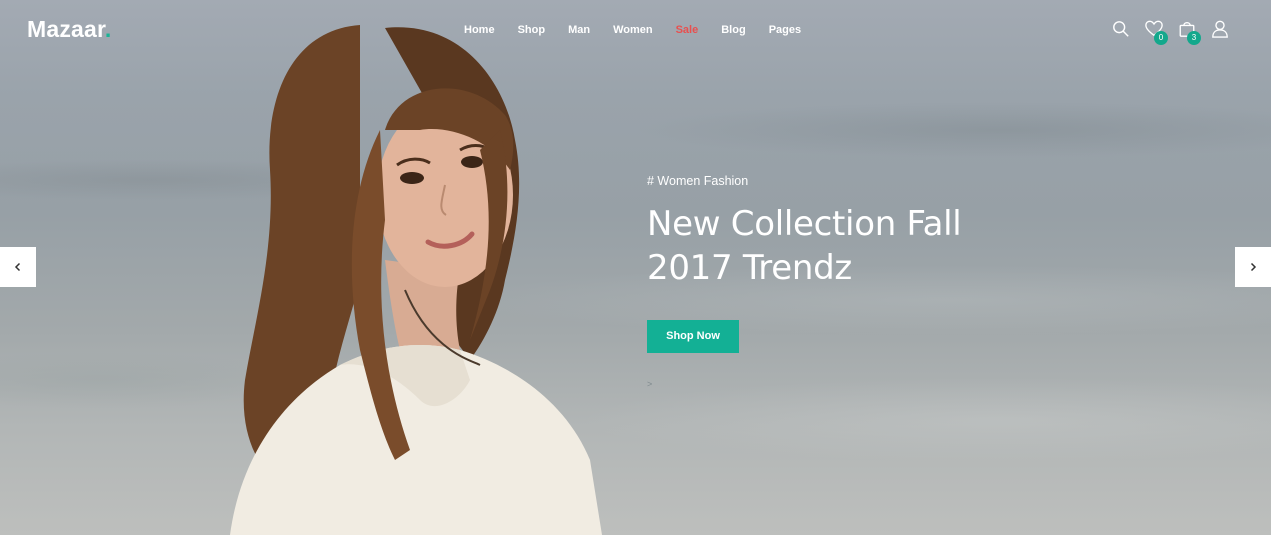 This screenshot has width=1271, height=535. I want to click on slide-tag: # Women Fashion, so click(698, 181).